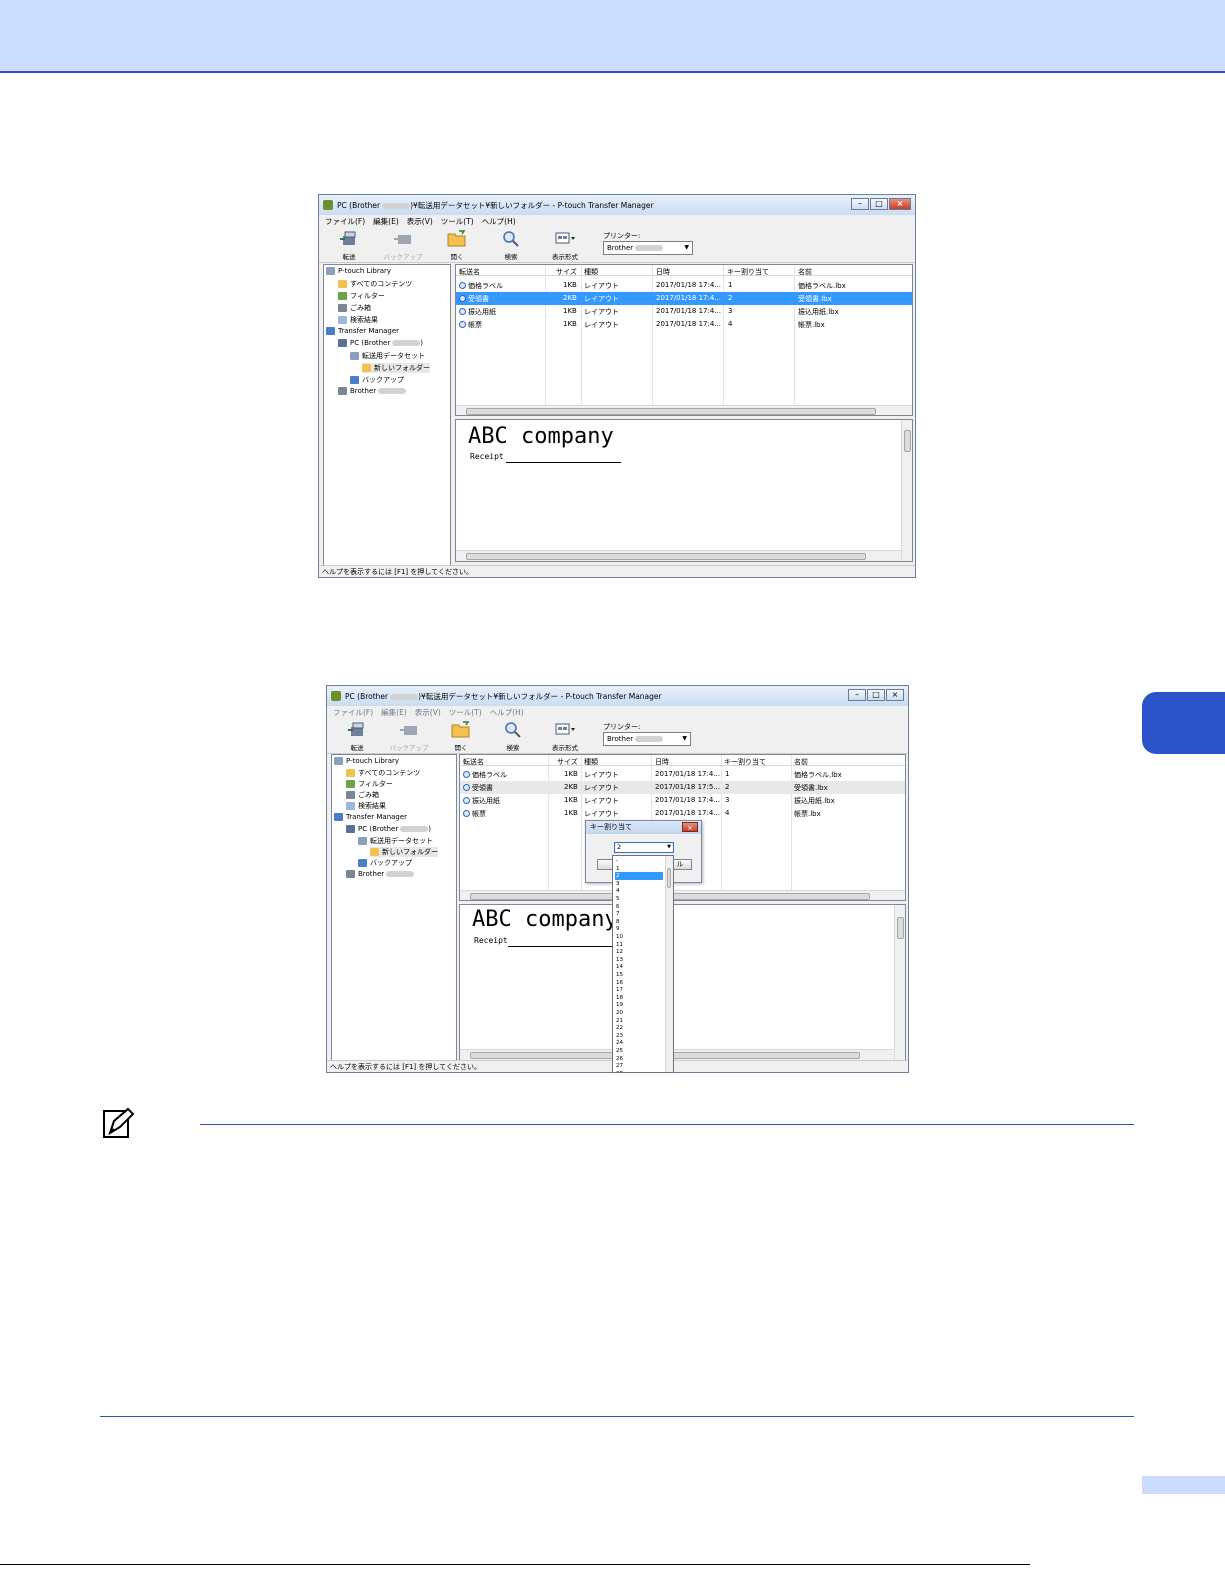 This screenshot has height=1583, width=1225. What do you see at coordinates (682, 787) in the screenshot?
I see `table-row-selected: 受領書 2KB レイアウト 2017/01/18 17:5... 2 受領書.lbx` at bounding box center [682, 787].